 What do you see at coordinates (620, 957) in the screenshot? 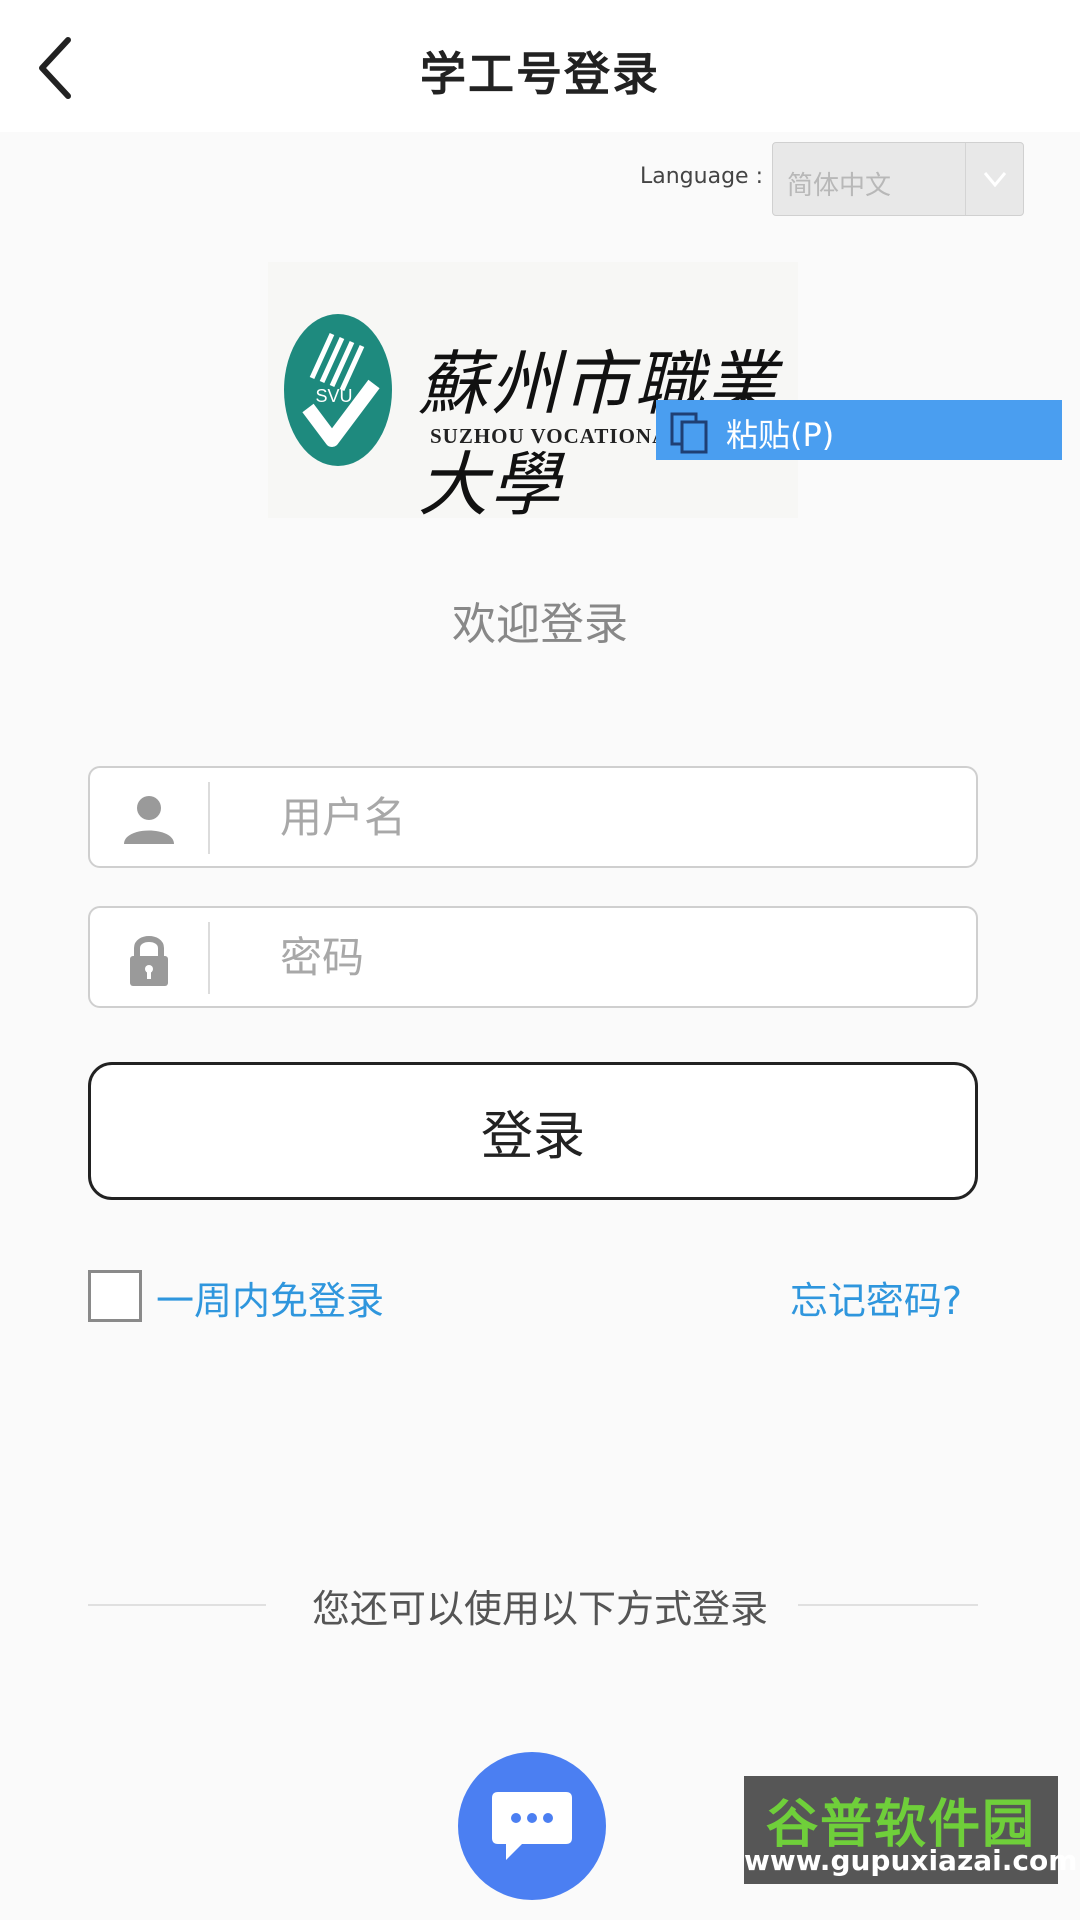
I see `password-input` at bounding box center [620, 957].